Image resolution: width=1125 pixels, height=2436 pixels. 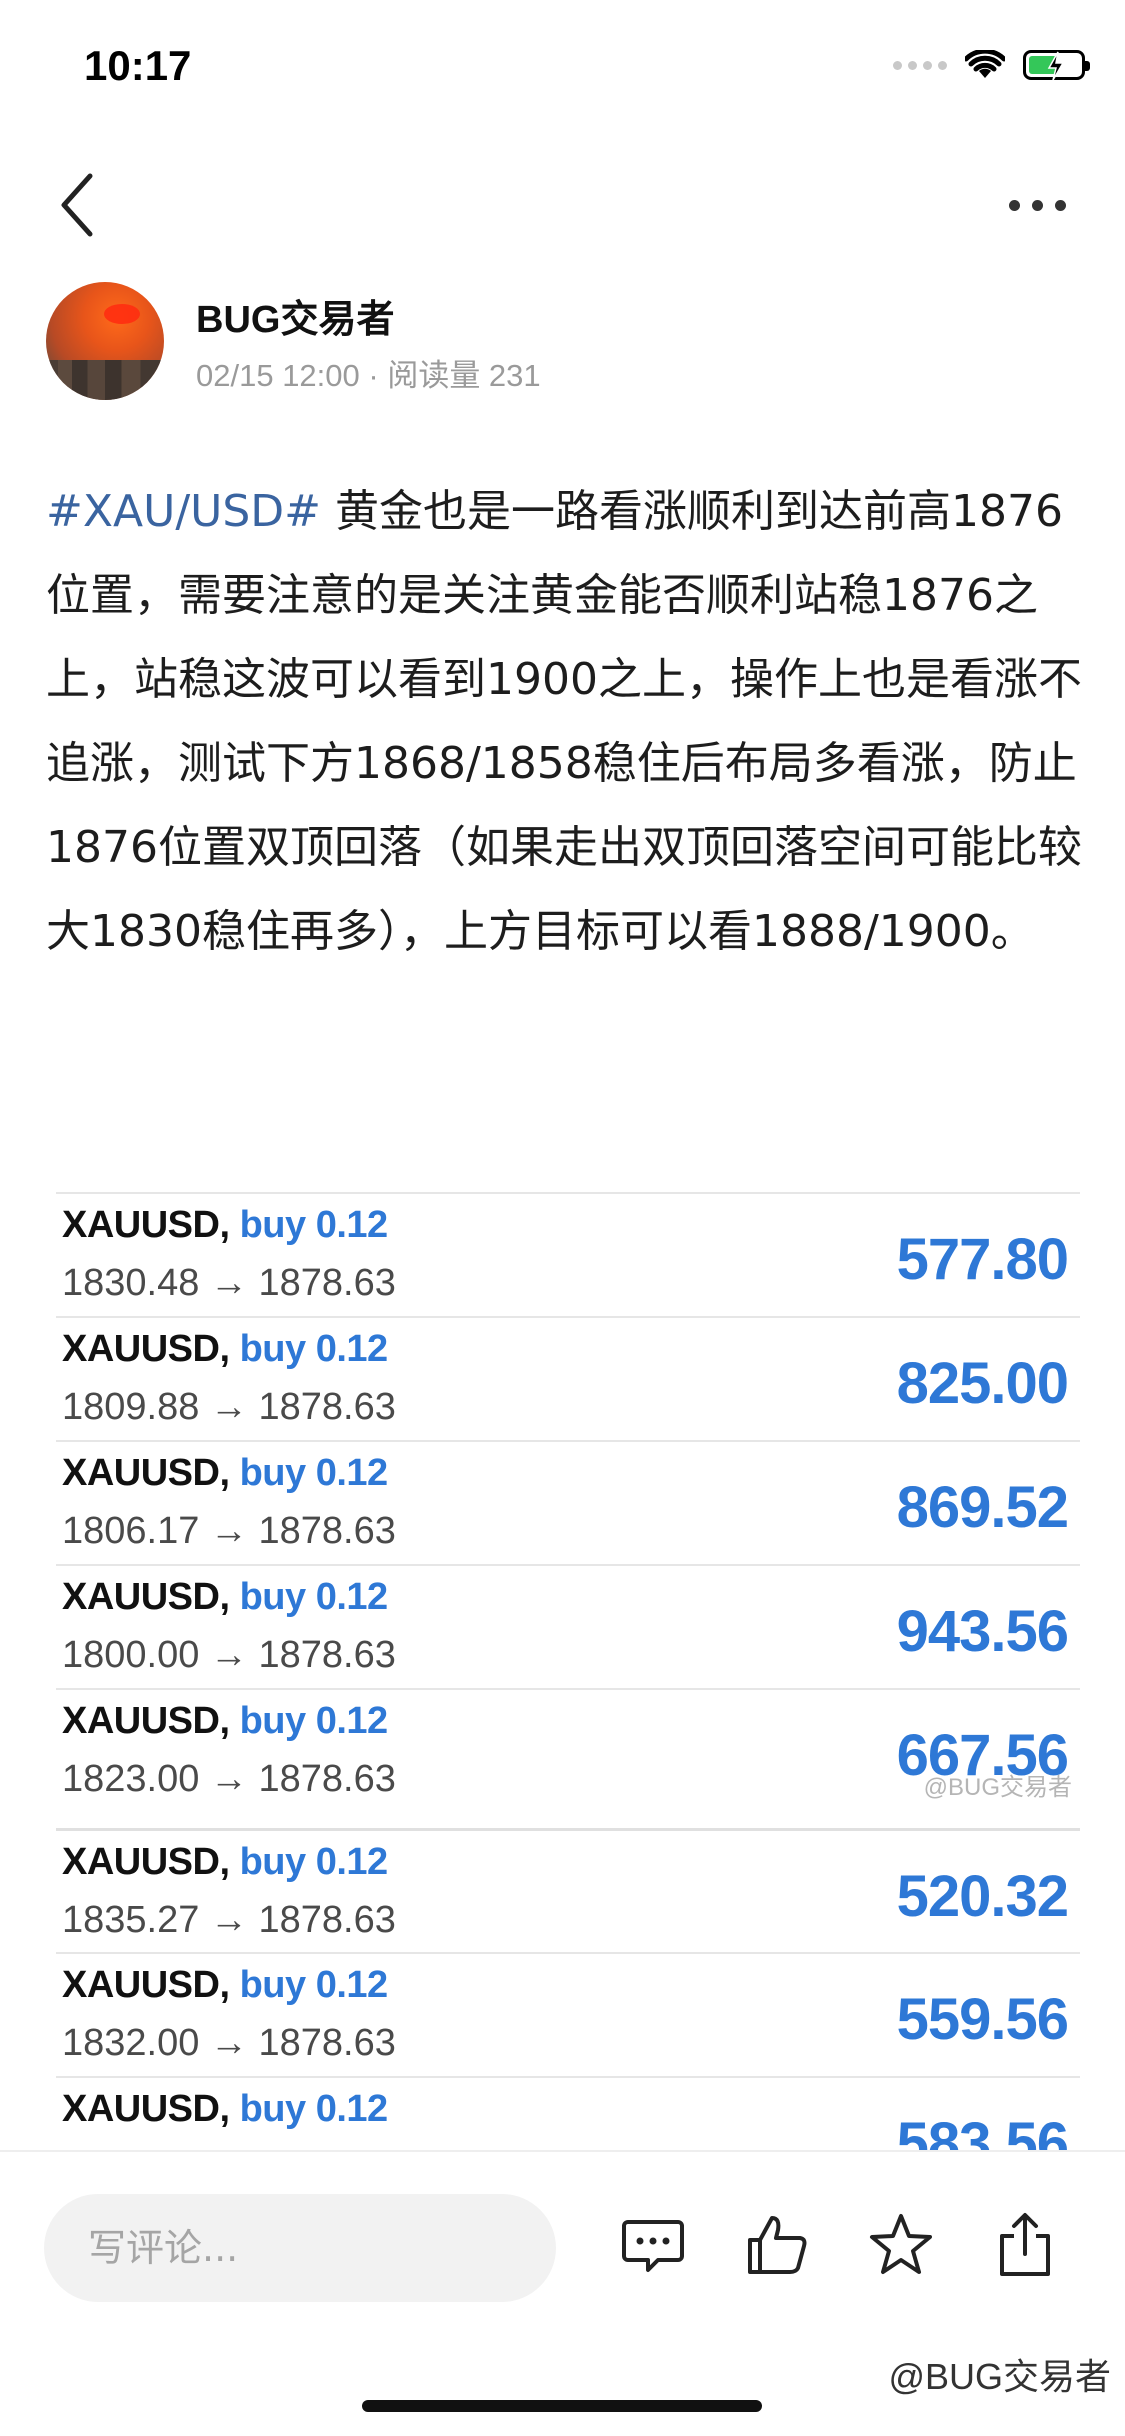 What do you see at coordinates (985, 64) in the screenshot?
I see `wifi-icon` at bounding box center [985, 64].